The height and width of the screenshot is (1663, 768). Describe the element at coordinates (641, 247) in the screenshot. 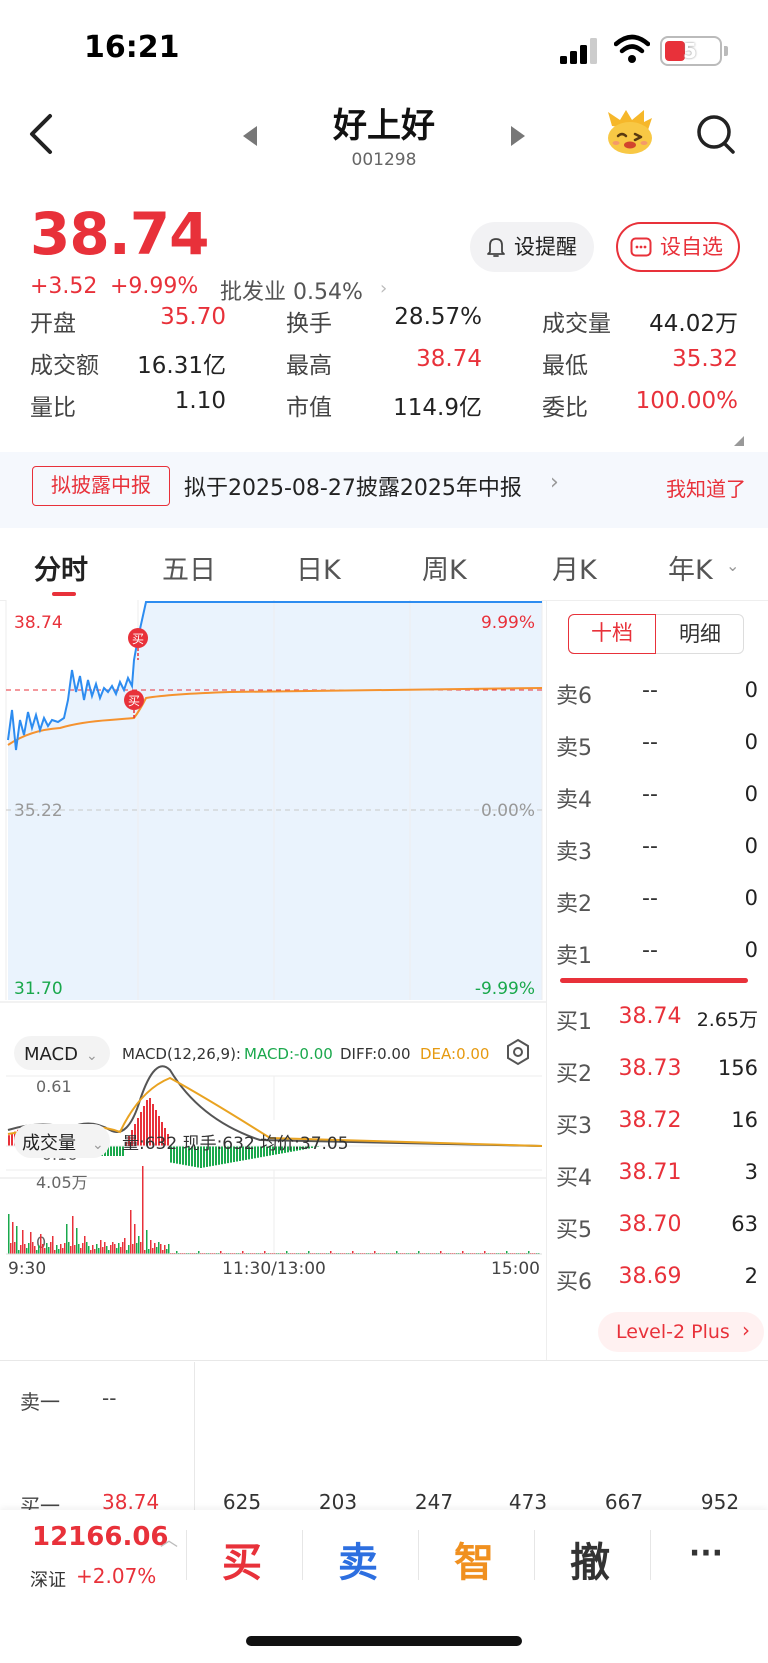

I see `watchlist-icon` at that location.